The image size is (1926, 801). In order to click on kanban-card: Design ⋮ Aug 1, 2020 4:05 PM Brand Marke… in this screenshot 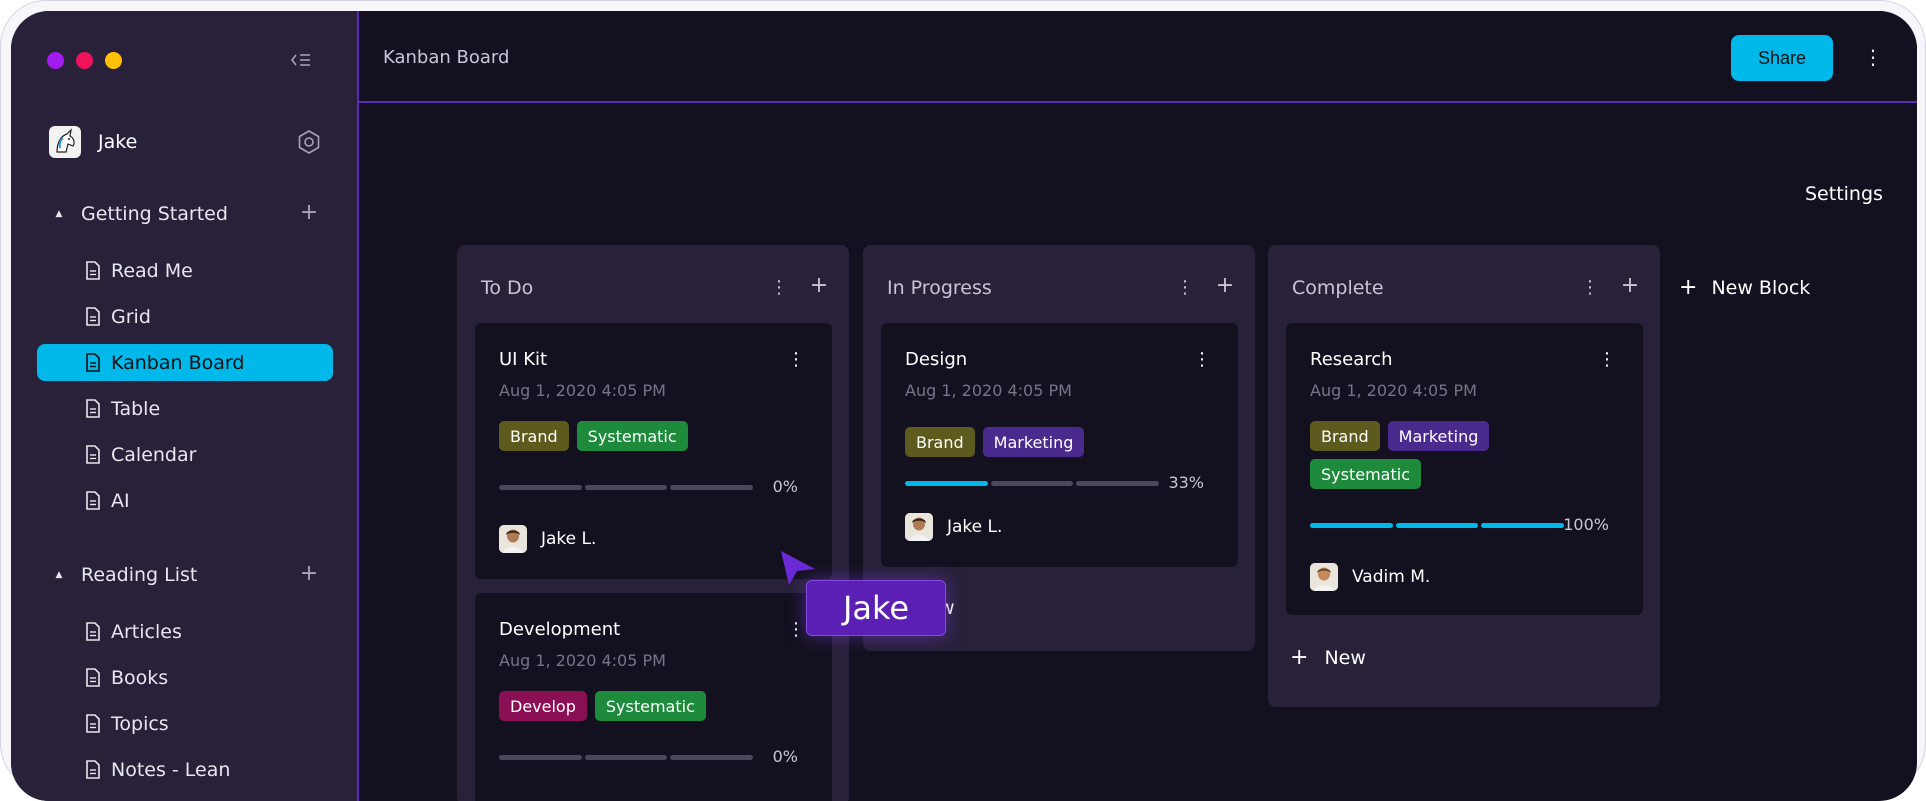, I will do `click(1059, 445)`.